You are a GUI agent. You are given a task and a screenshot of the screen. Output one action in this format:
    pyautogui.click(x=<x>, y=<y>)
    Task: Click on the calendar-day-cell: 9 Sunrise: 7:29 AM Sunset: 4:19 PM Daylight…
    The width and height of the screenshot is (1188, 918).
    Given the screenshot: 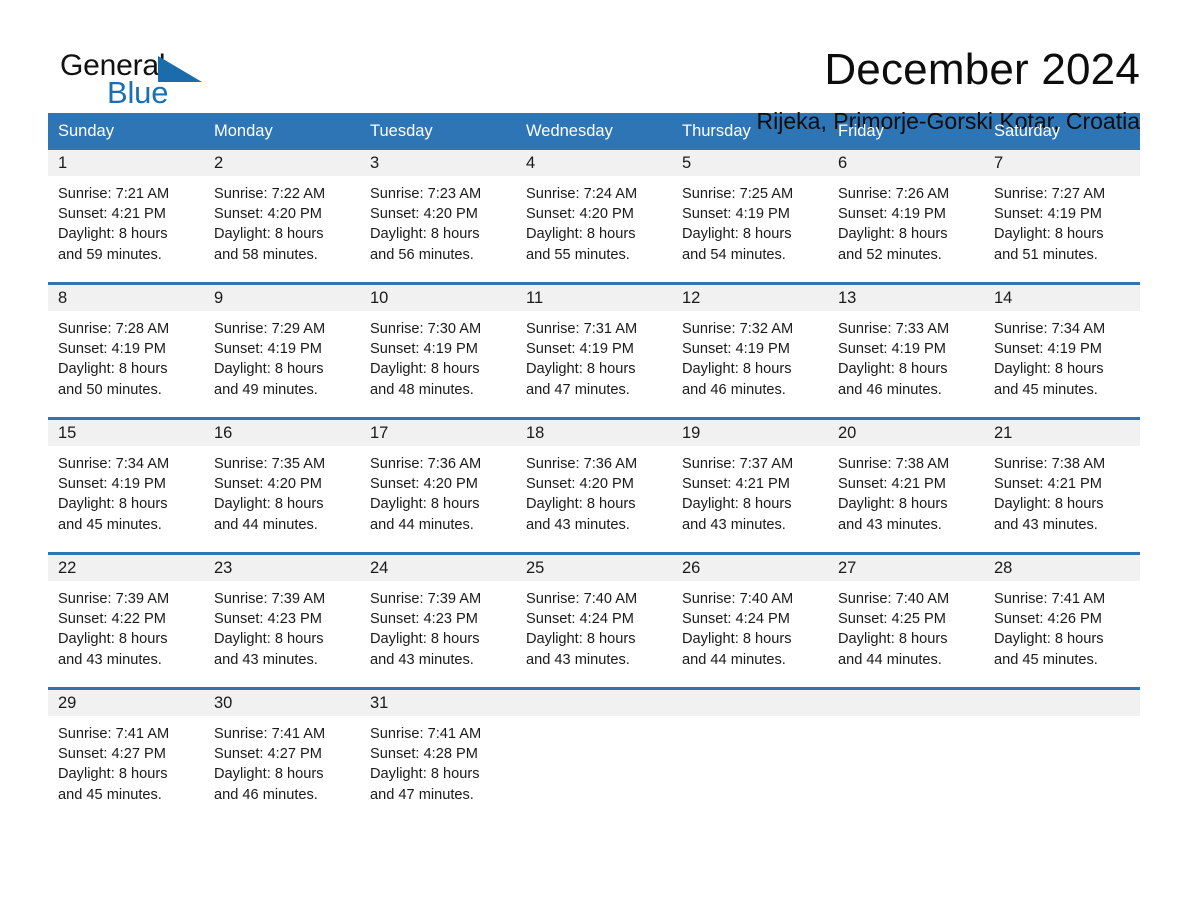 What is the action you would take?
    pyautogui.click(x=282, y=351)
    